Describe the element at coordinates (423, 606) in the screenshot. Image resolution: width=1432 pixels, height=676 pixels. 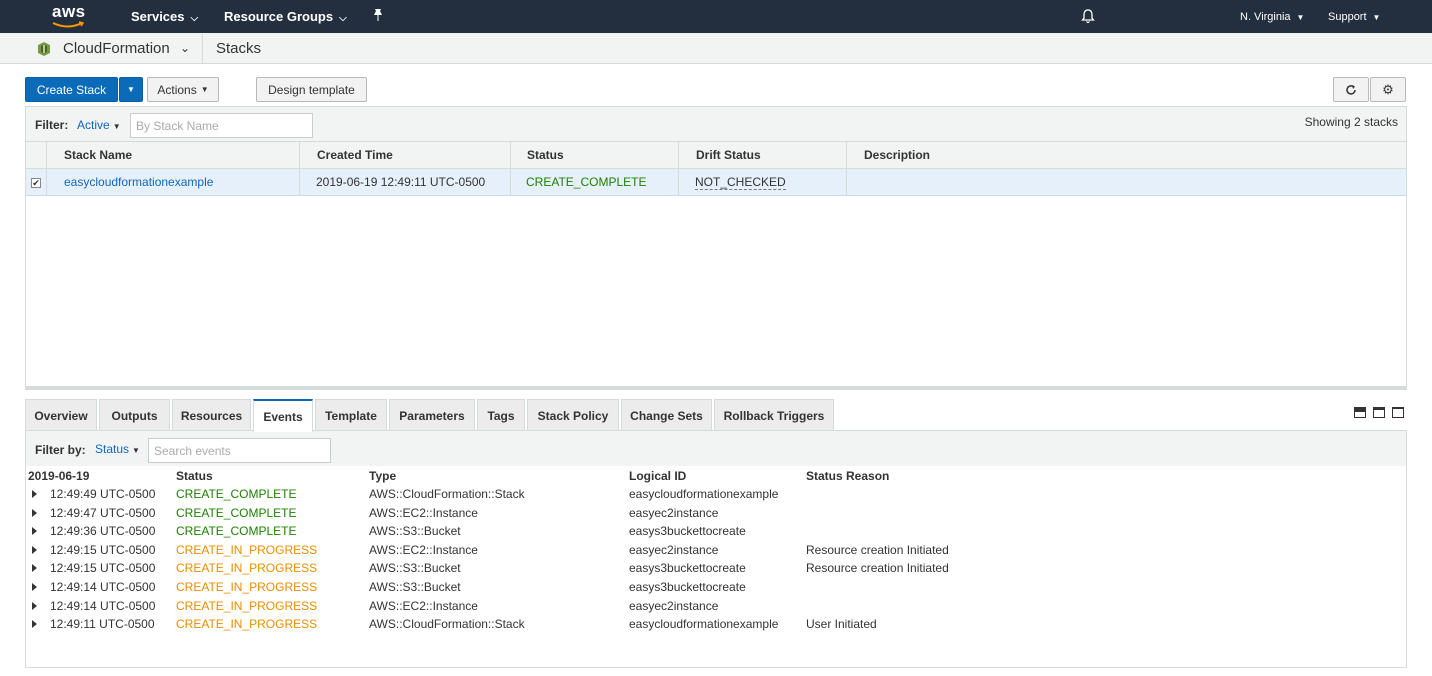
I see `event-type: AWS::EC2::Instance` at that location.